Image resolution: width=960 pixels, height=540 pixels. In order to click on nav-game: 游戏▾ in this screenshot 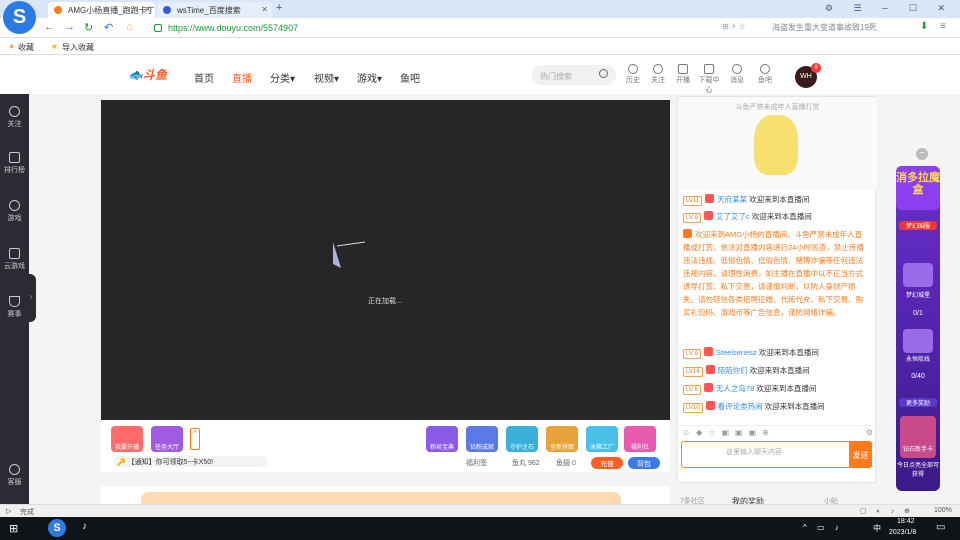, I will do `click(369, 77)`.